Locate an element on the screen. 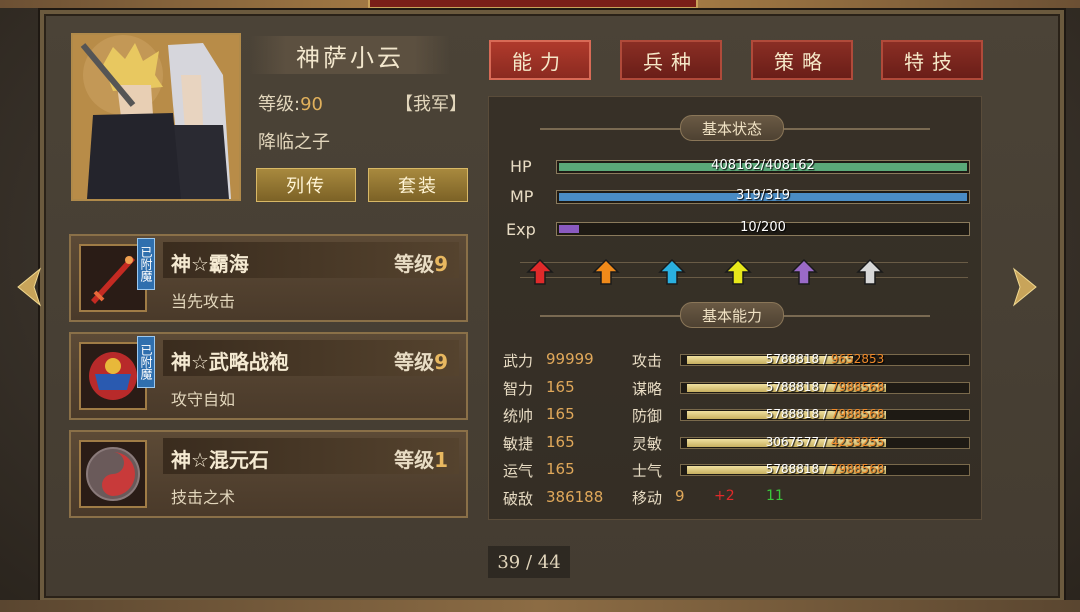 This screenshot has width=1080, height=612. cyan-arrow-icon is located at coordinates (672, 272).